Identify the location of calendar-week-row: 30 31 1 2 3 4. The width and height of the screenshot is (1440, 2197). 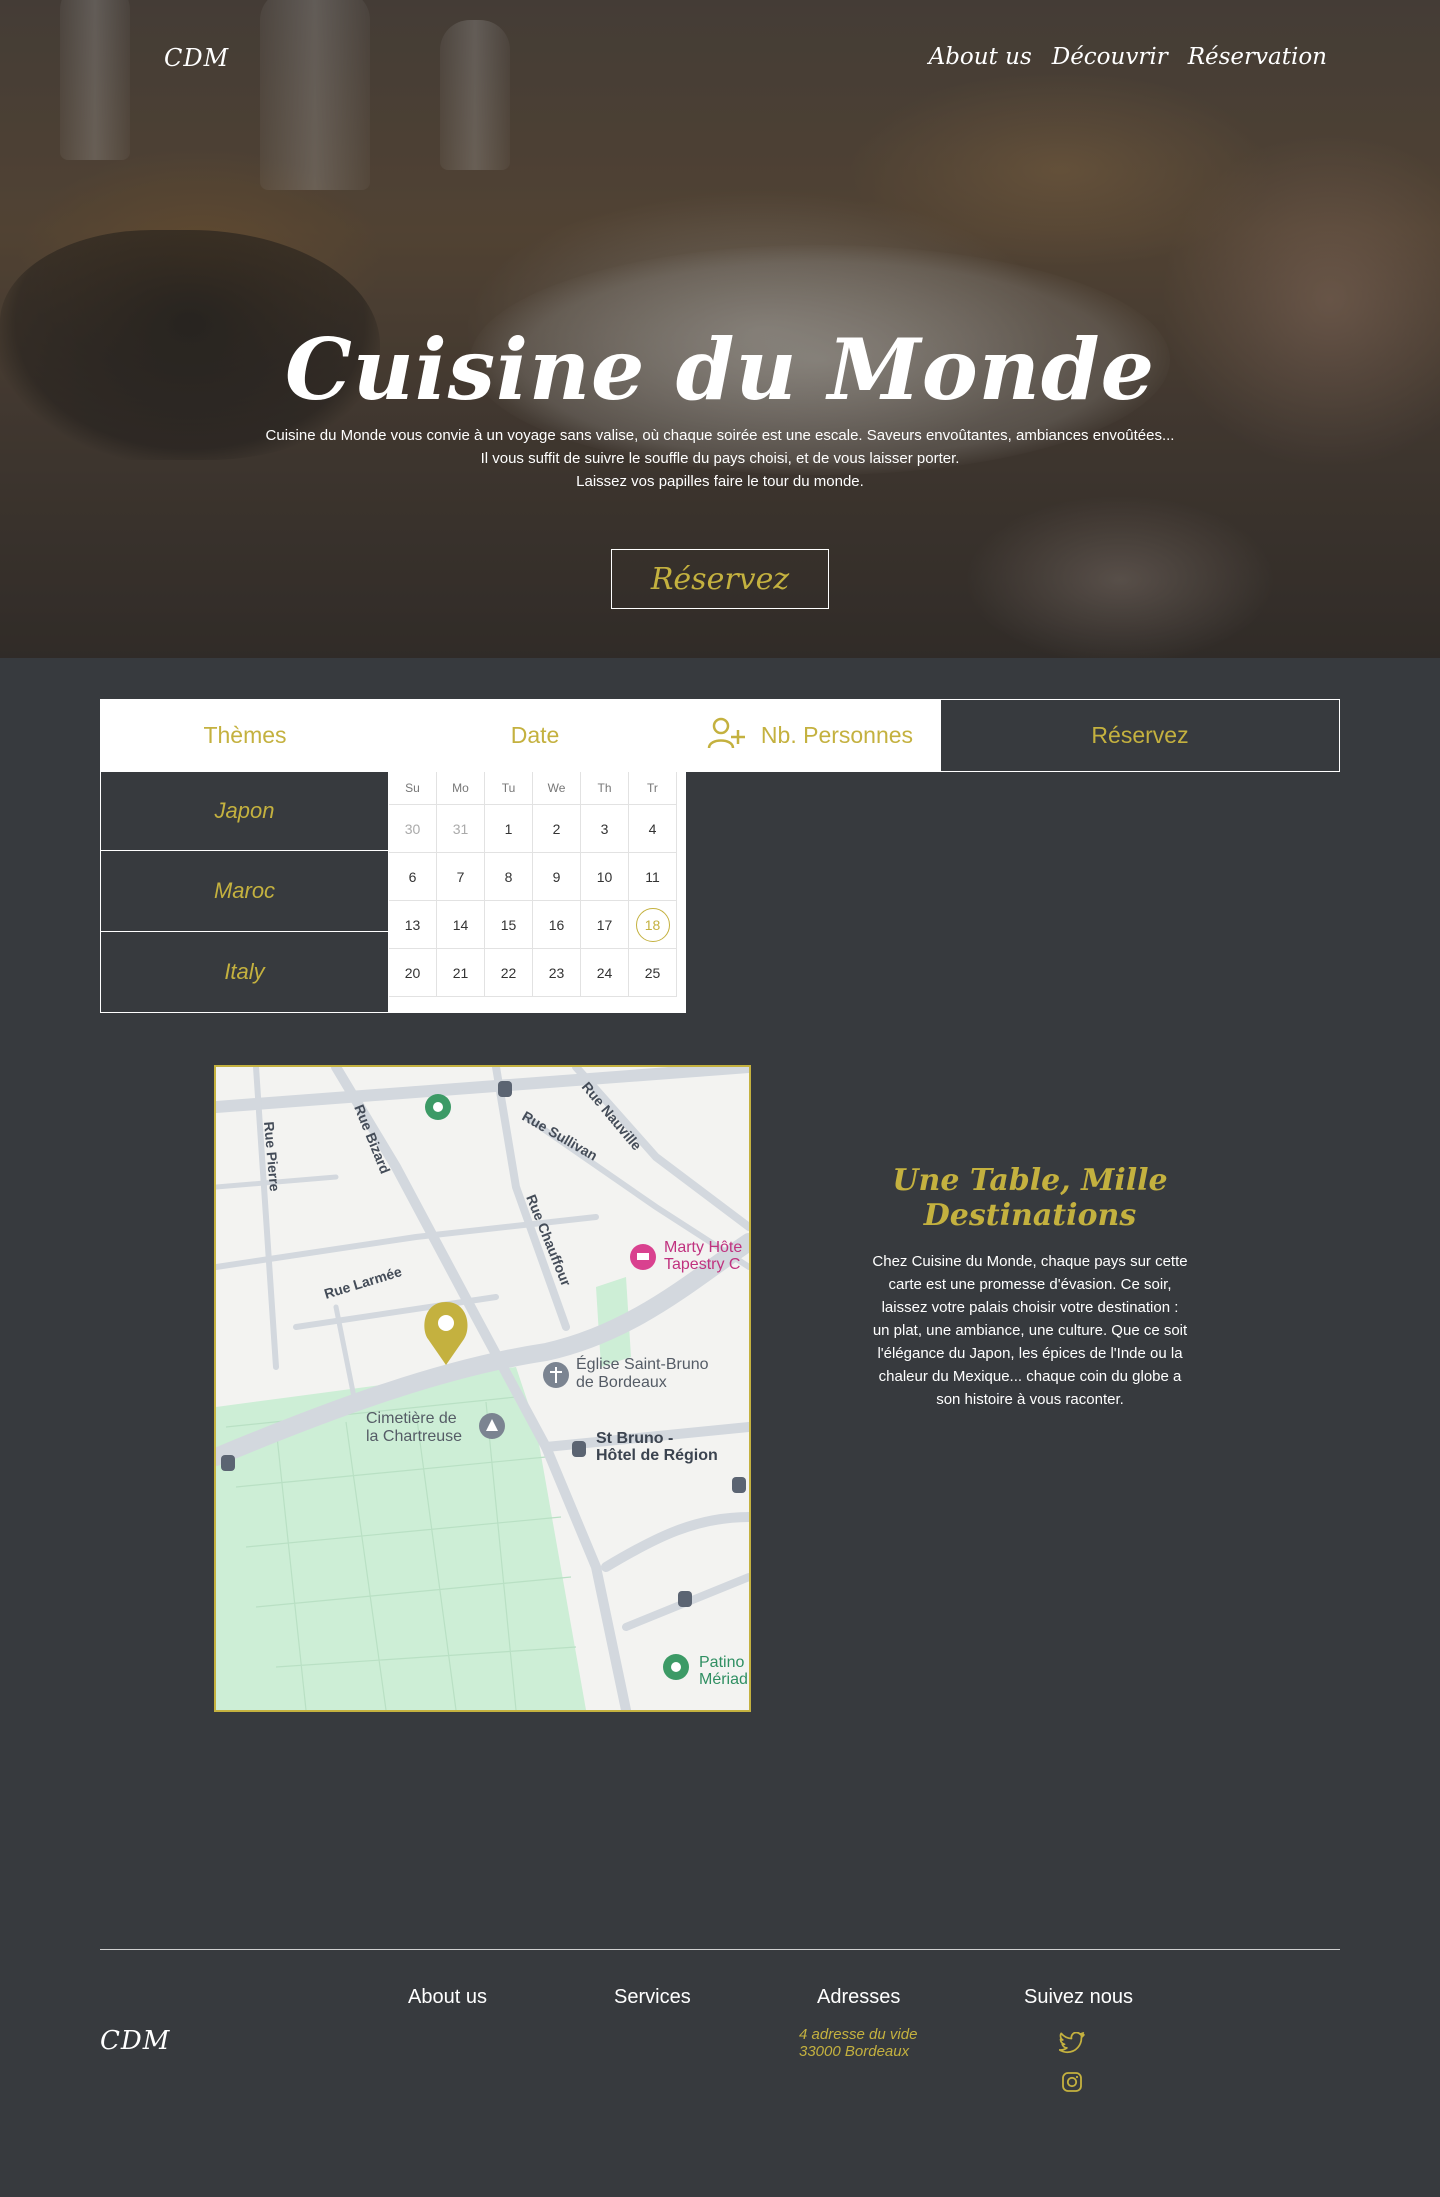
(537, 829).